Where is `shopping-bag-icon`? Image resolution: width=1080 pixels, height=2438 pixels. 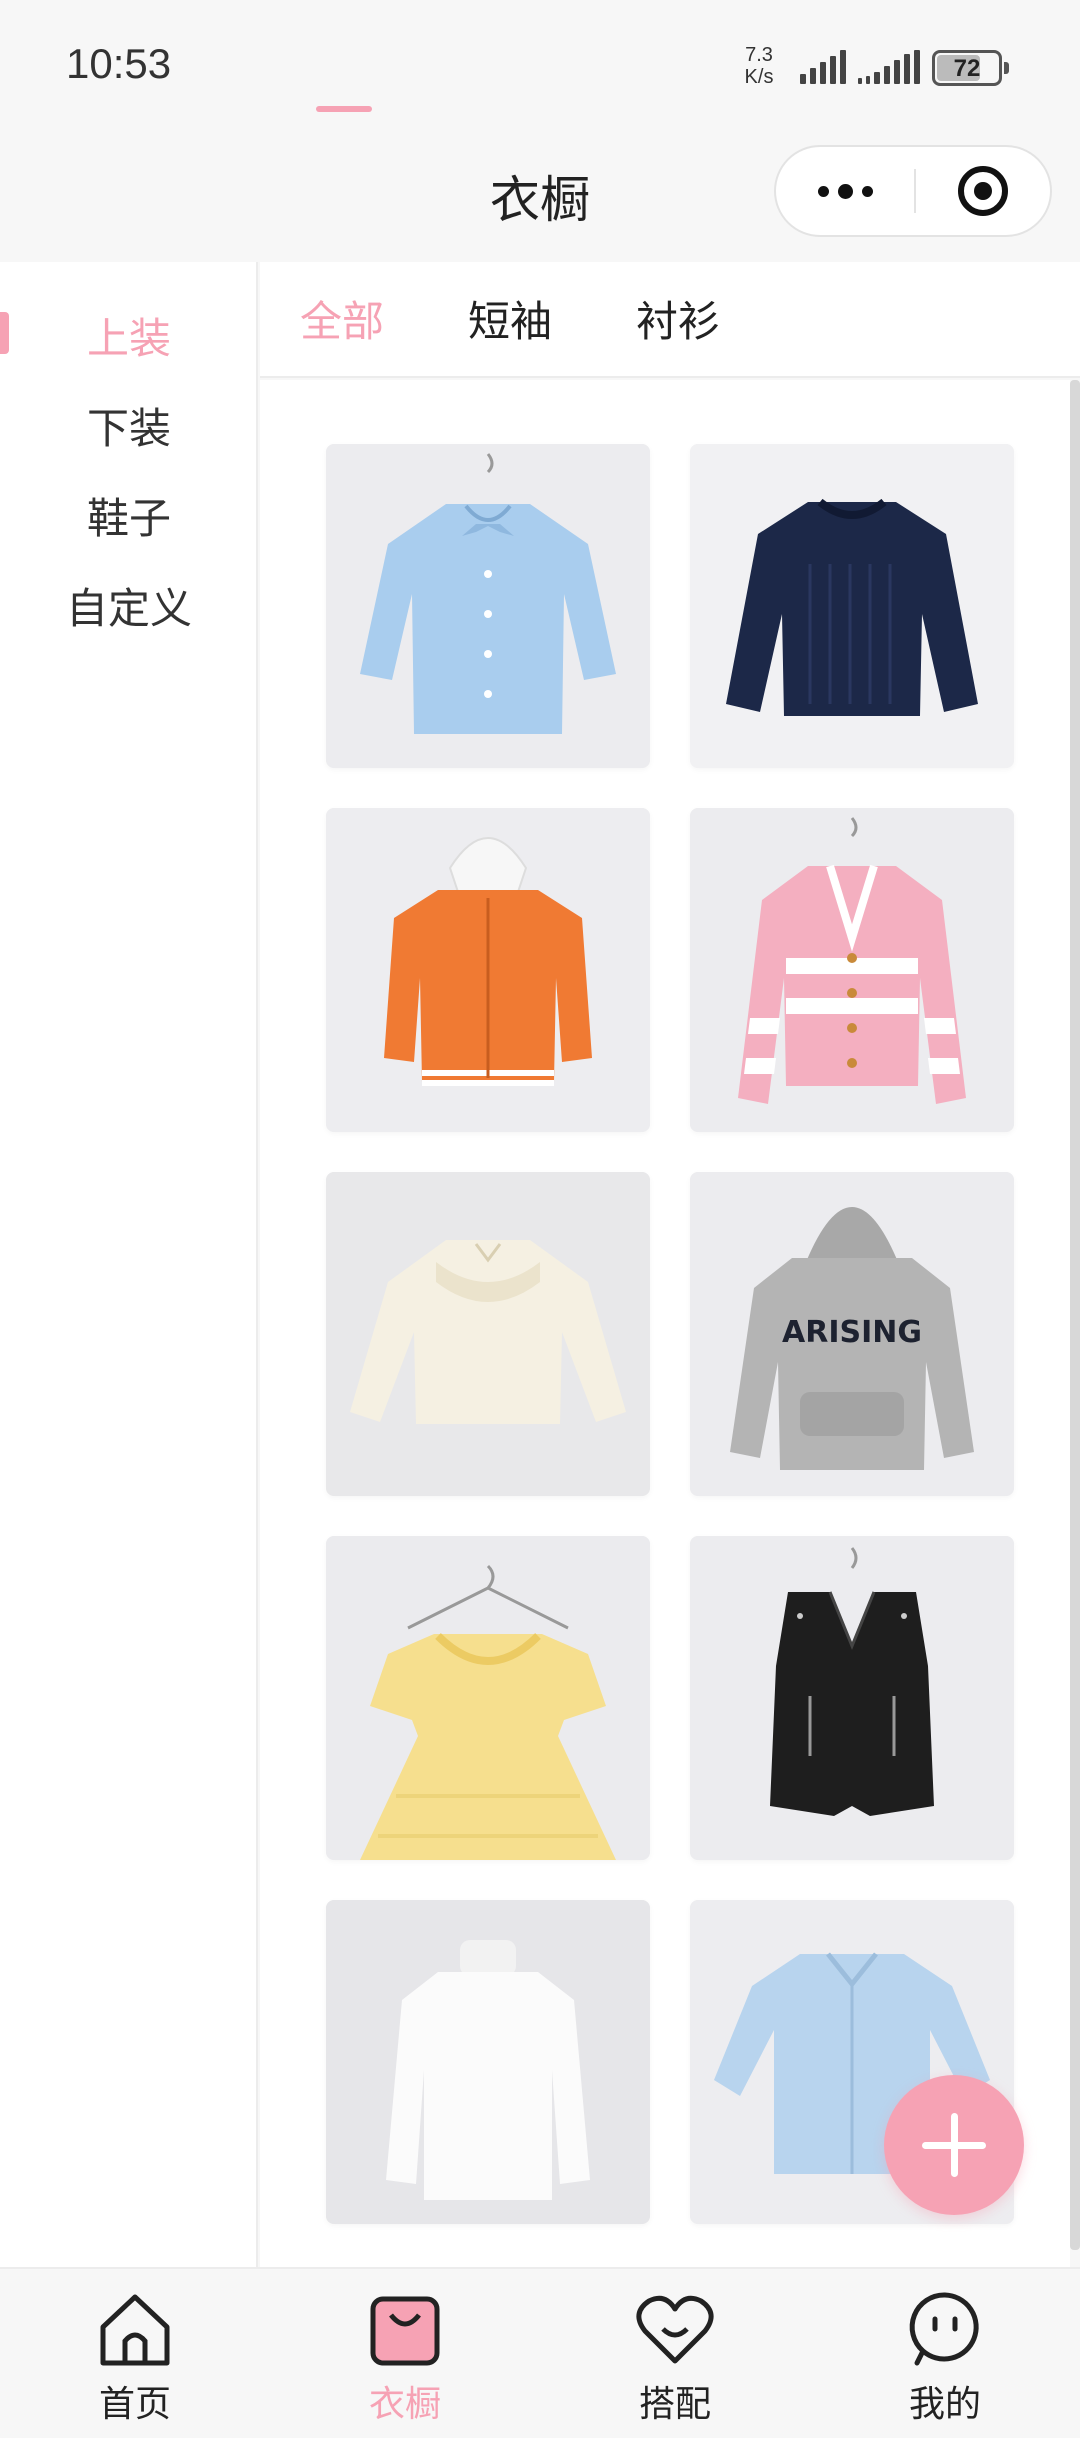 shopping-bag-icon is located at coordinates (405, 2331).